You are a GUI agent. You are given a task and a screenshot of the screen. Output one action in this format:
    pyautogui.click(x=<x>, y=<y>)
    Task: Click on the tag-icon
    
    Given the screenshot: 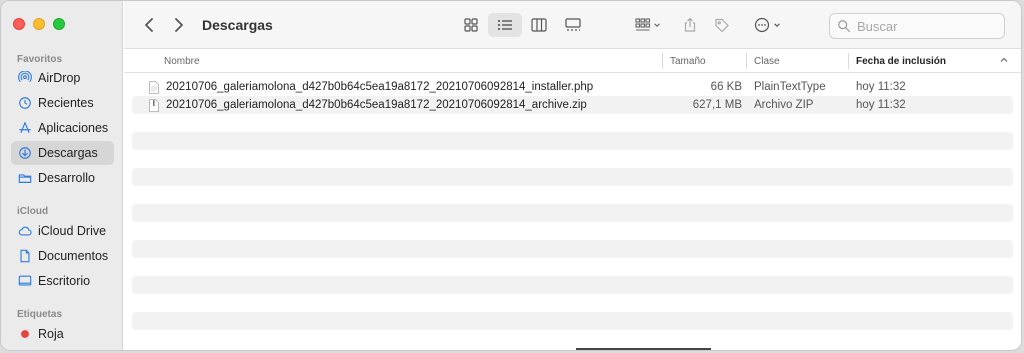 What is the action you would take?
    pyautogui.click(x=722, y=25)
    